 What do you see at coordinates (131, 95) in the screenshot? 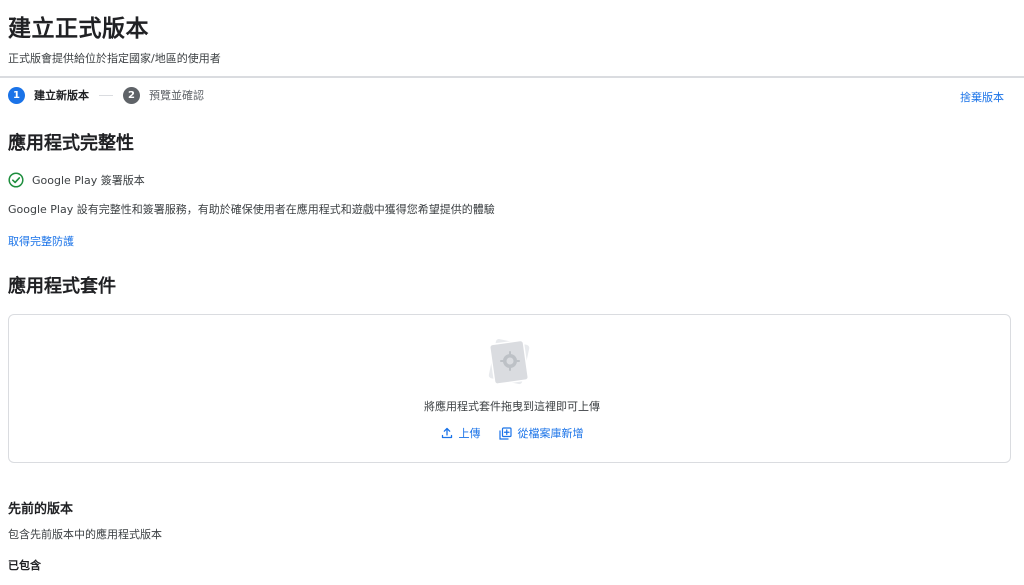
I see `step-2-number: 2` at bounding box center [131, 95].